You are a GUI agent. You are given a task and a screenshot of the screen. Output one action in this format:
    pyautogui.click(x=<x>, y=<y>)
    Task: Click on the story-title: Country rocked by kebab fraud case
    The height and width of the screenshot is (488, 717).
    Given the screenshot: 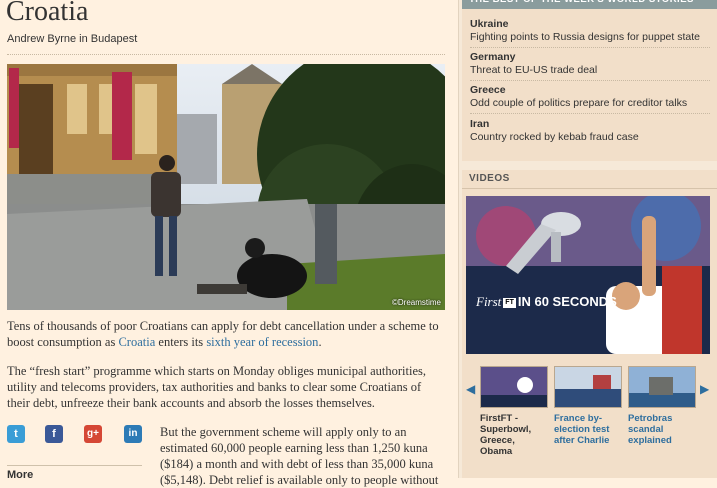 What is the action you would take?
    pyautogui.click(x=590, y=137)
    